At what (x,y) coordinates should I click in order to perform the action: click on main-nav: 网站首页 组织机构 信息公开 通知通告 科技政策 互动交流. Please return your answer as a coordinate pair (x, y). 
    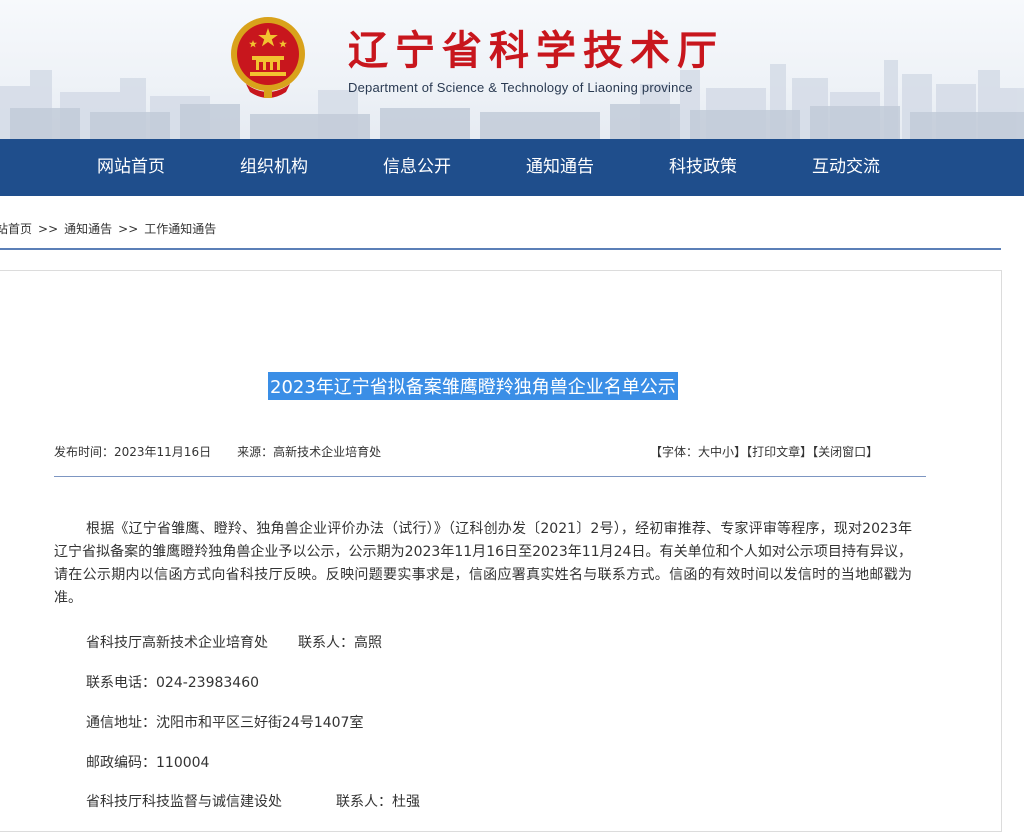
    Looking at the image, I should click on (512, 167).